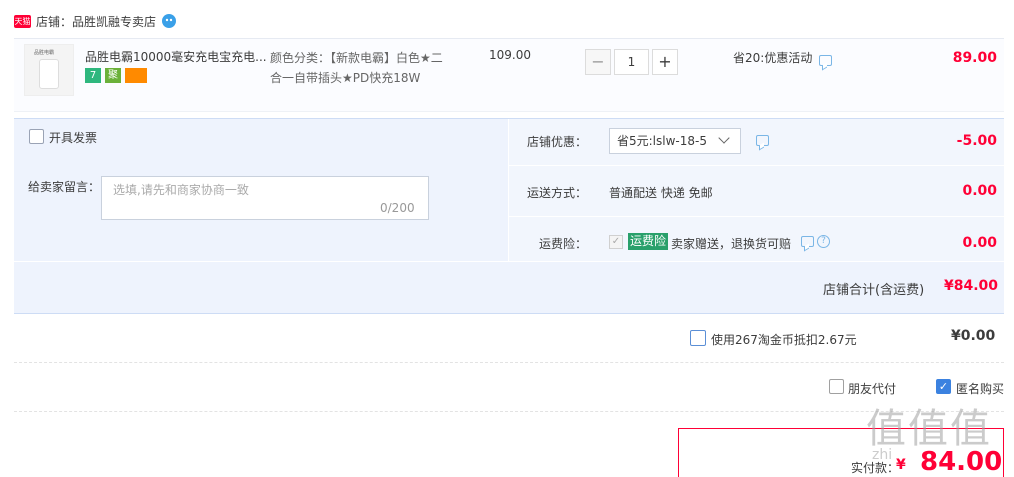 The image size is (1014, 477). What do you see at coordinates (872, 388) in the screenshot?
I see `friend-pay-label: 朋友代付` at bounding box center [872, 388].